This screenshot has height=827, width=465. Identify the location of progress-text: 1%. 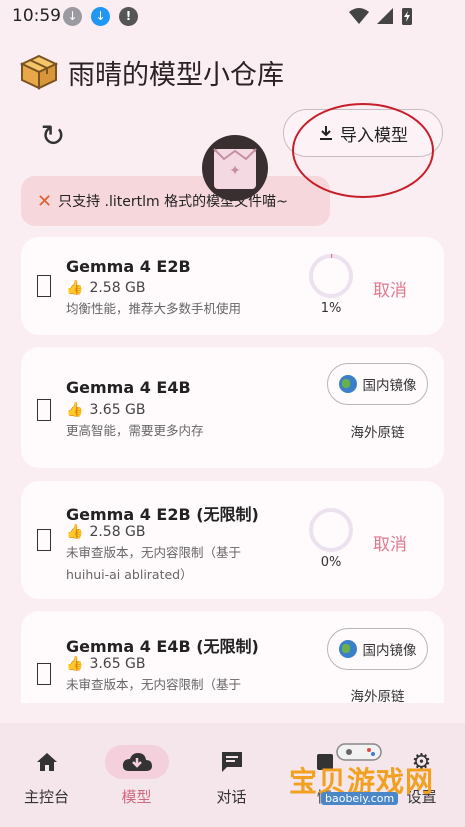
(331, 308).